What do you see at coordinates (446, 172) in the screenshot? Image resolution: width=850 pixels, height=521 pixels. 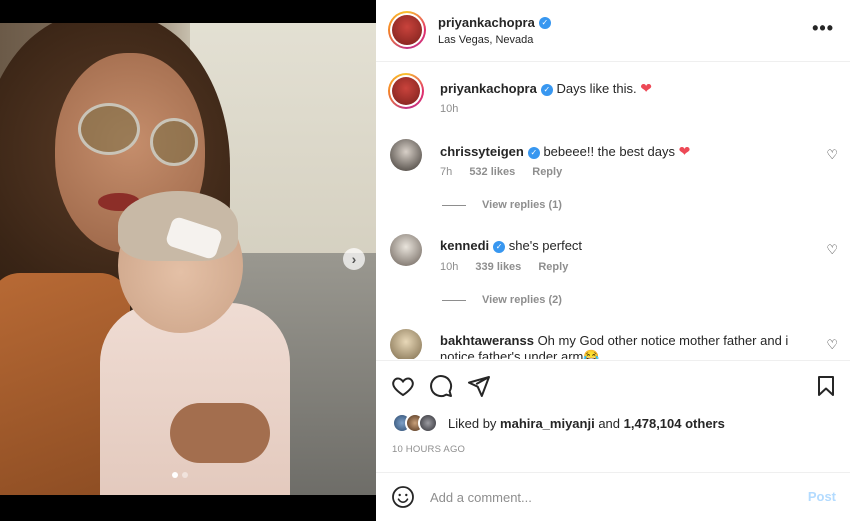 I see `comment-time: 7h` at bounding box center [446, 172].